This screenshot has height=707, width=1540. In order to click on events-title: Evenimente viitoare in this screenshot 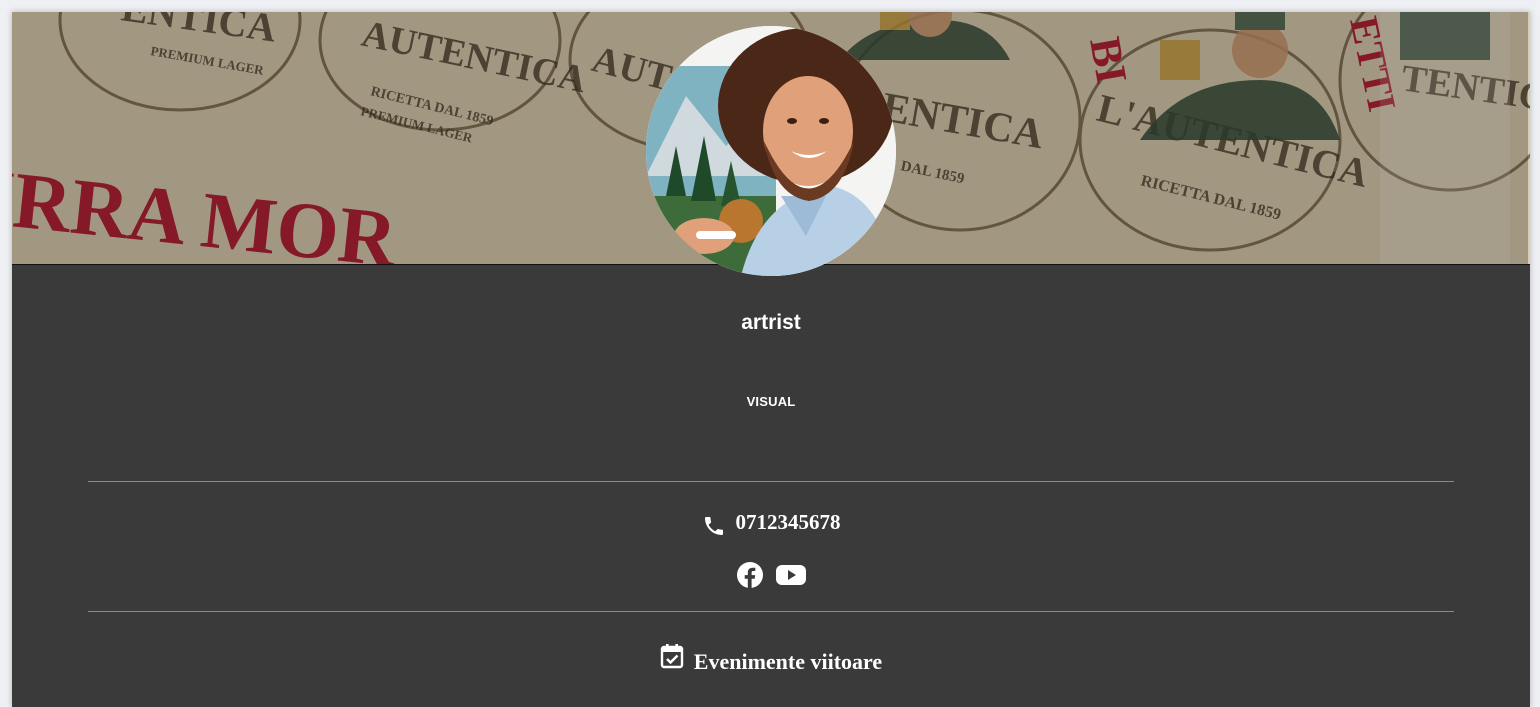, I will do `click(788, 661)`.